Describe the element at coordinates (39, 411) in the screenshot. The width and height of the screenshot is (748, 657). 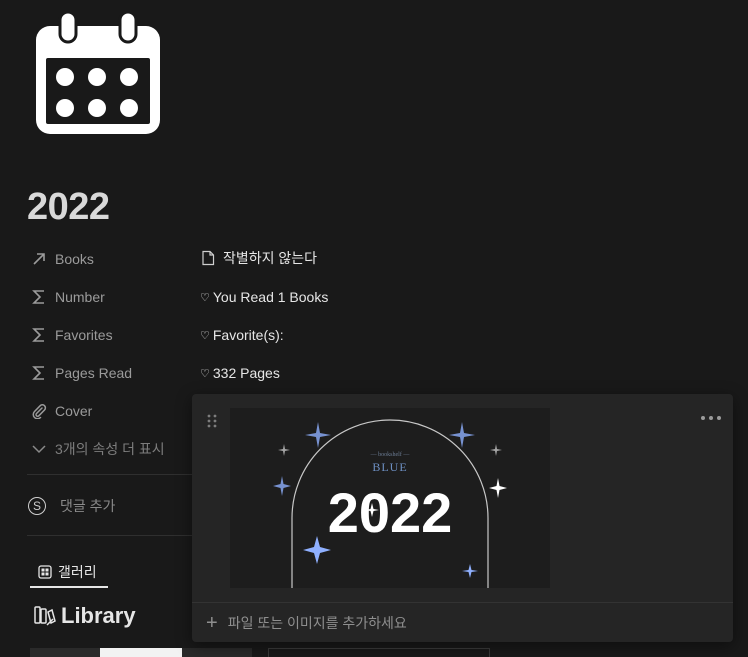
I see `paperclip-icon` at that location.